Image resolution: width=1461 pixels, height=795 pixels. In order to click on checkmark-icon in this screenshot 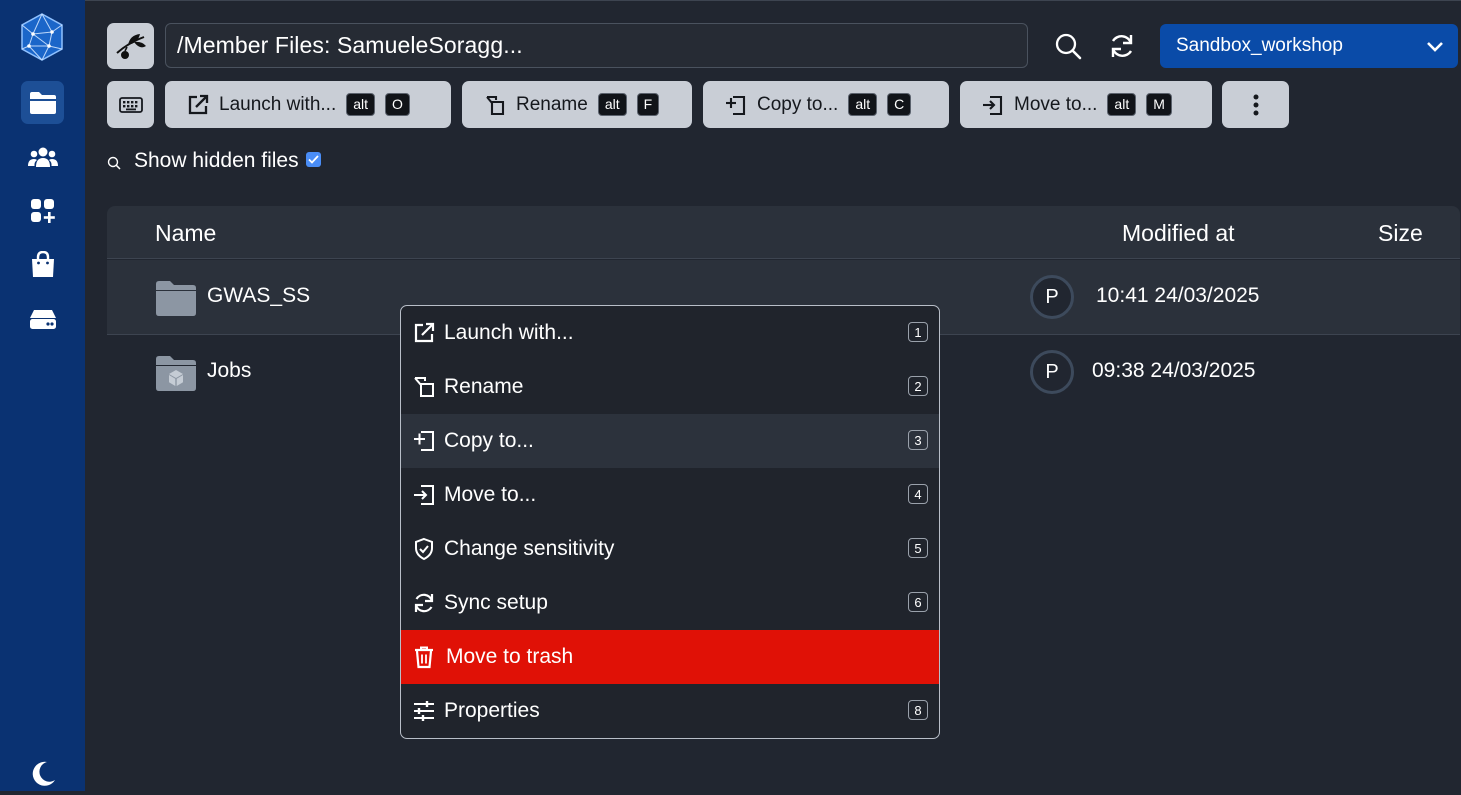, I will do `click(313, 159)`.